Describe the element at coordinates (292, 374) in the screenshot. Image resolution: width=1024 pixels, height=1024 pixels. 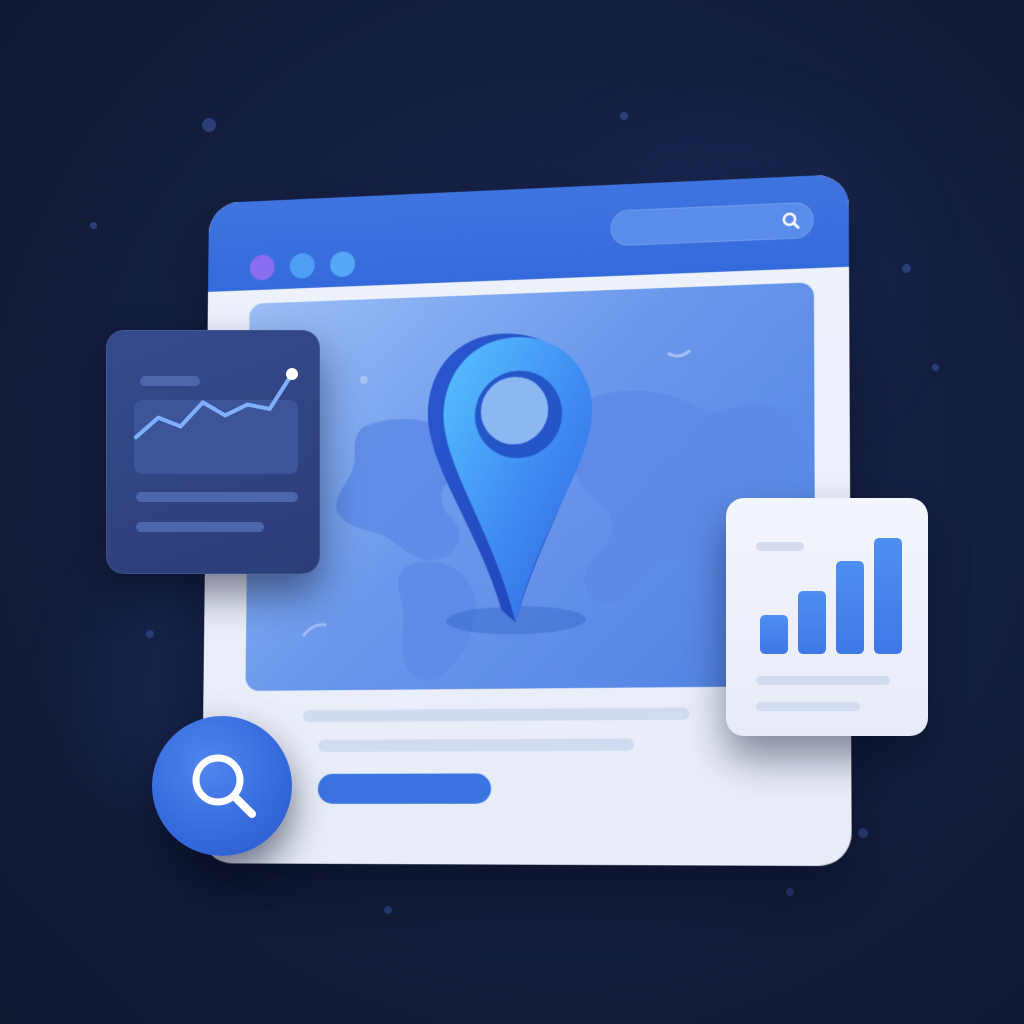
I see `line-chart-endpoint` at that location.